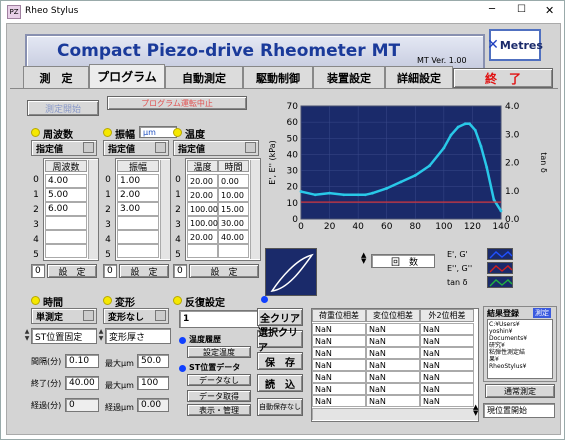 The width and height of the screenshot is (565, 440). I want to click on auto-save-button: 自動保存なし, so click(280, 407).